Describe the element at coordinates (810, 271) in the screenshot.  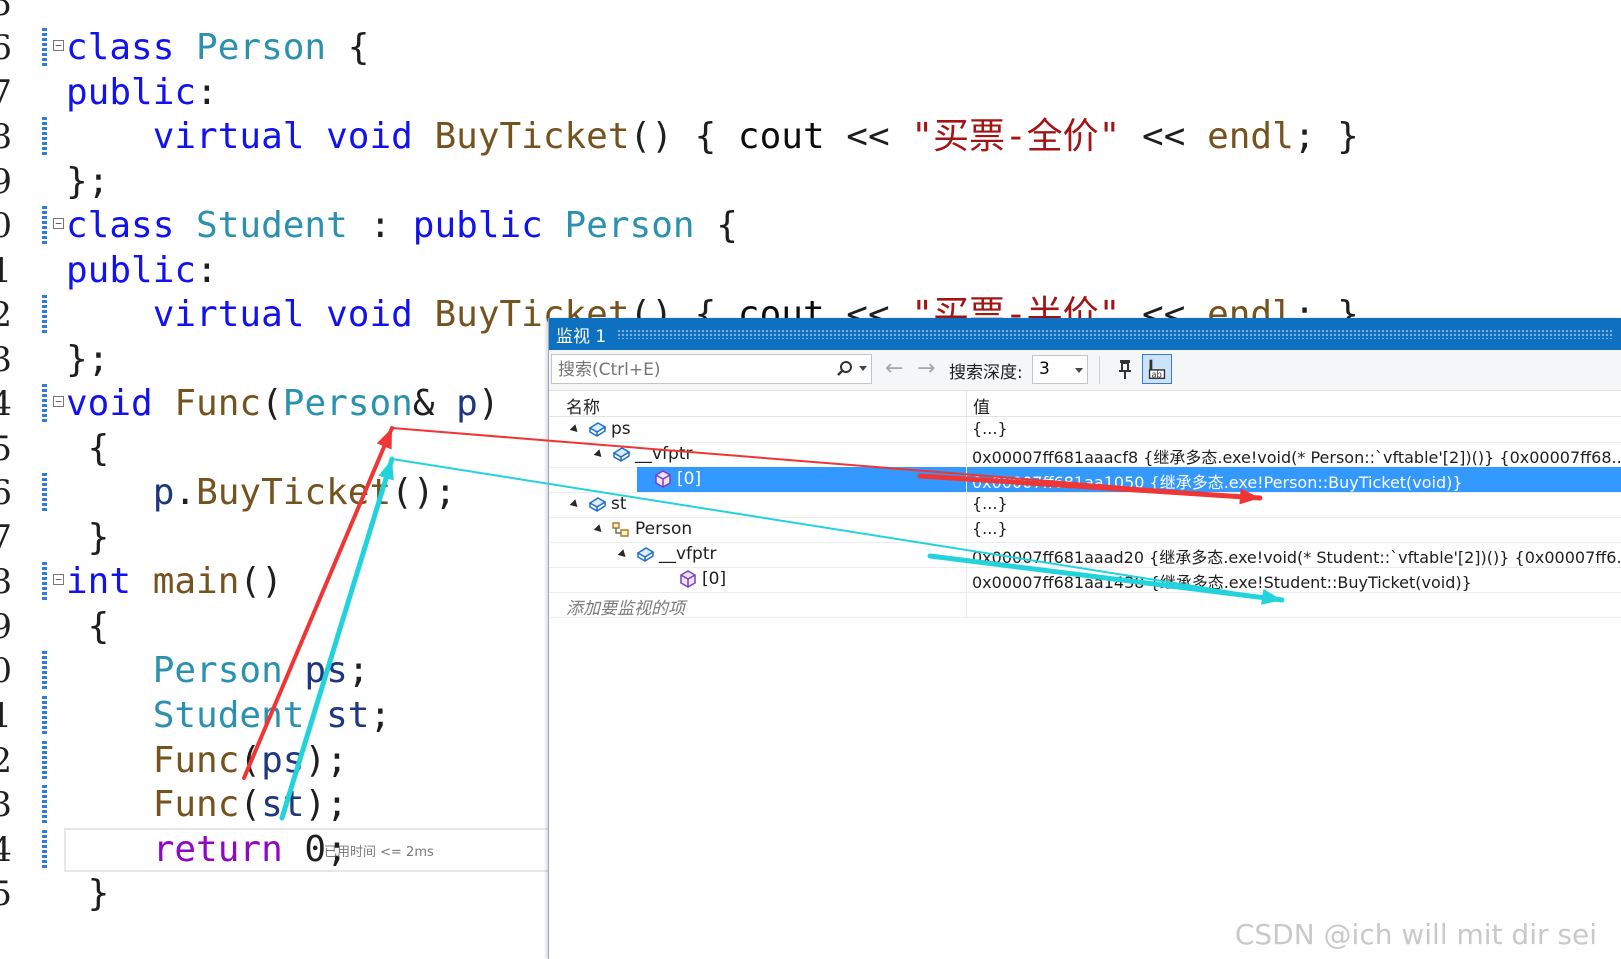
I see `code-line: 1 public:` at that location.